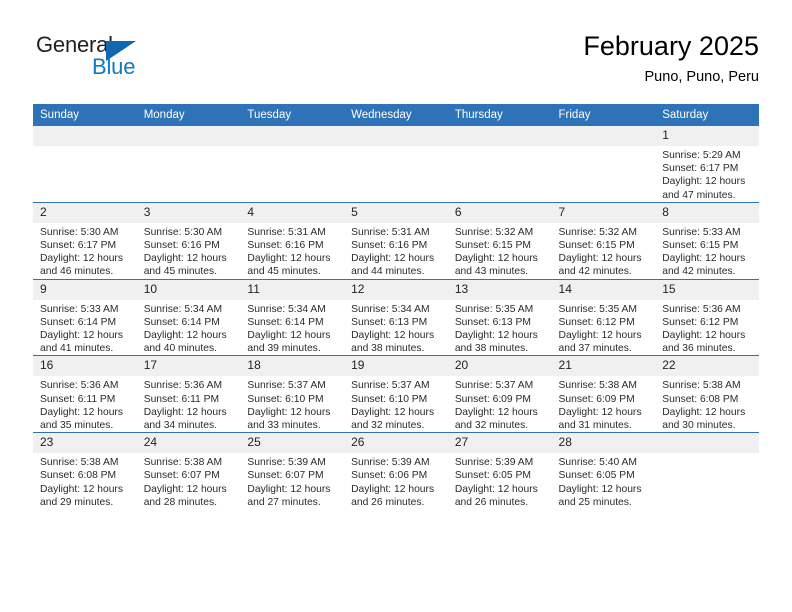 This screenshot has width=792, height=612. What do you see at coordinates (492, 476) in the screenshot?
I see `sunset-text: Sunset: 6:05 PM` at bounding box center [492, 476].